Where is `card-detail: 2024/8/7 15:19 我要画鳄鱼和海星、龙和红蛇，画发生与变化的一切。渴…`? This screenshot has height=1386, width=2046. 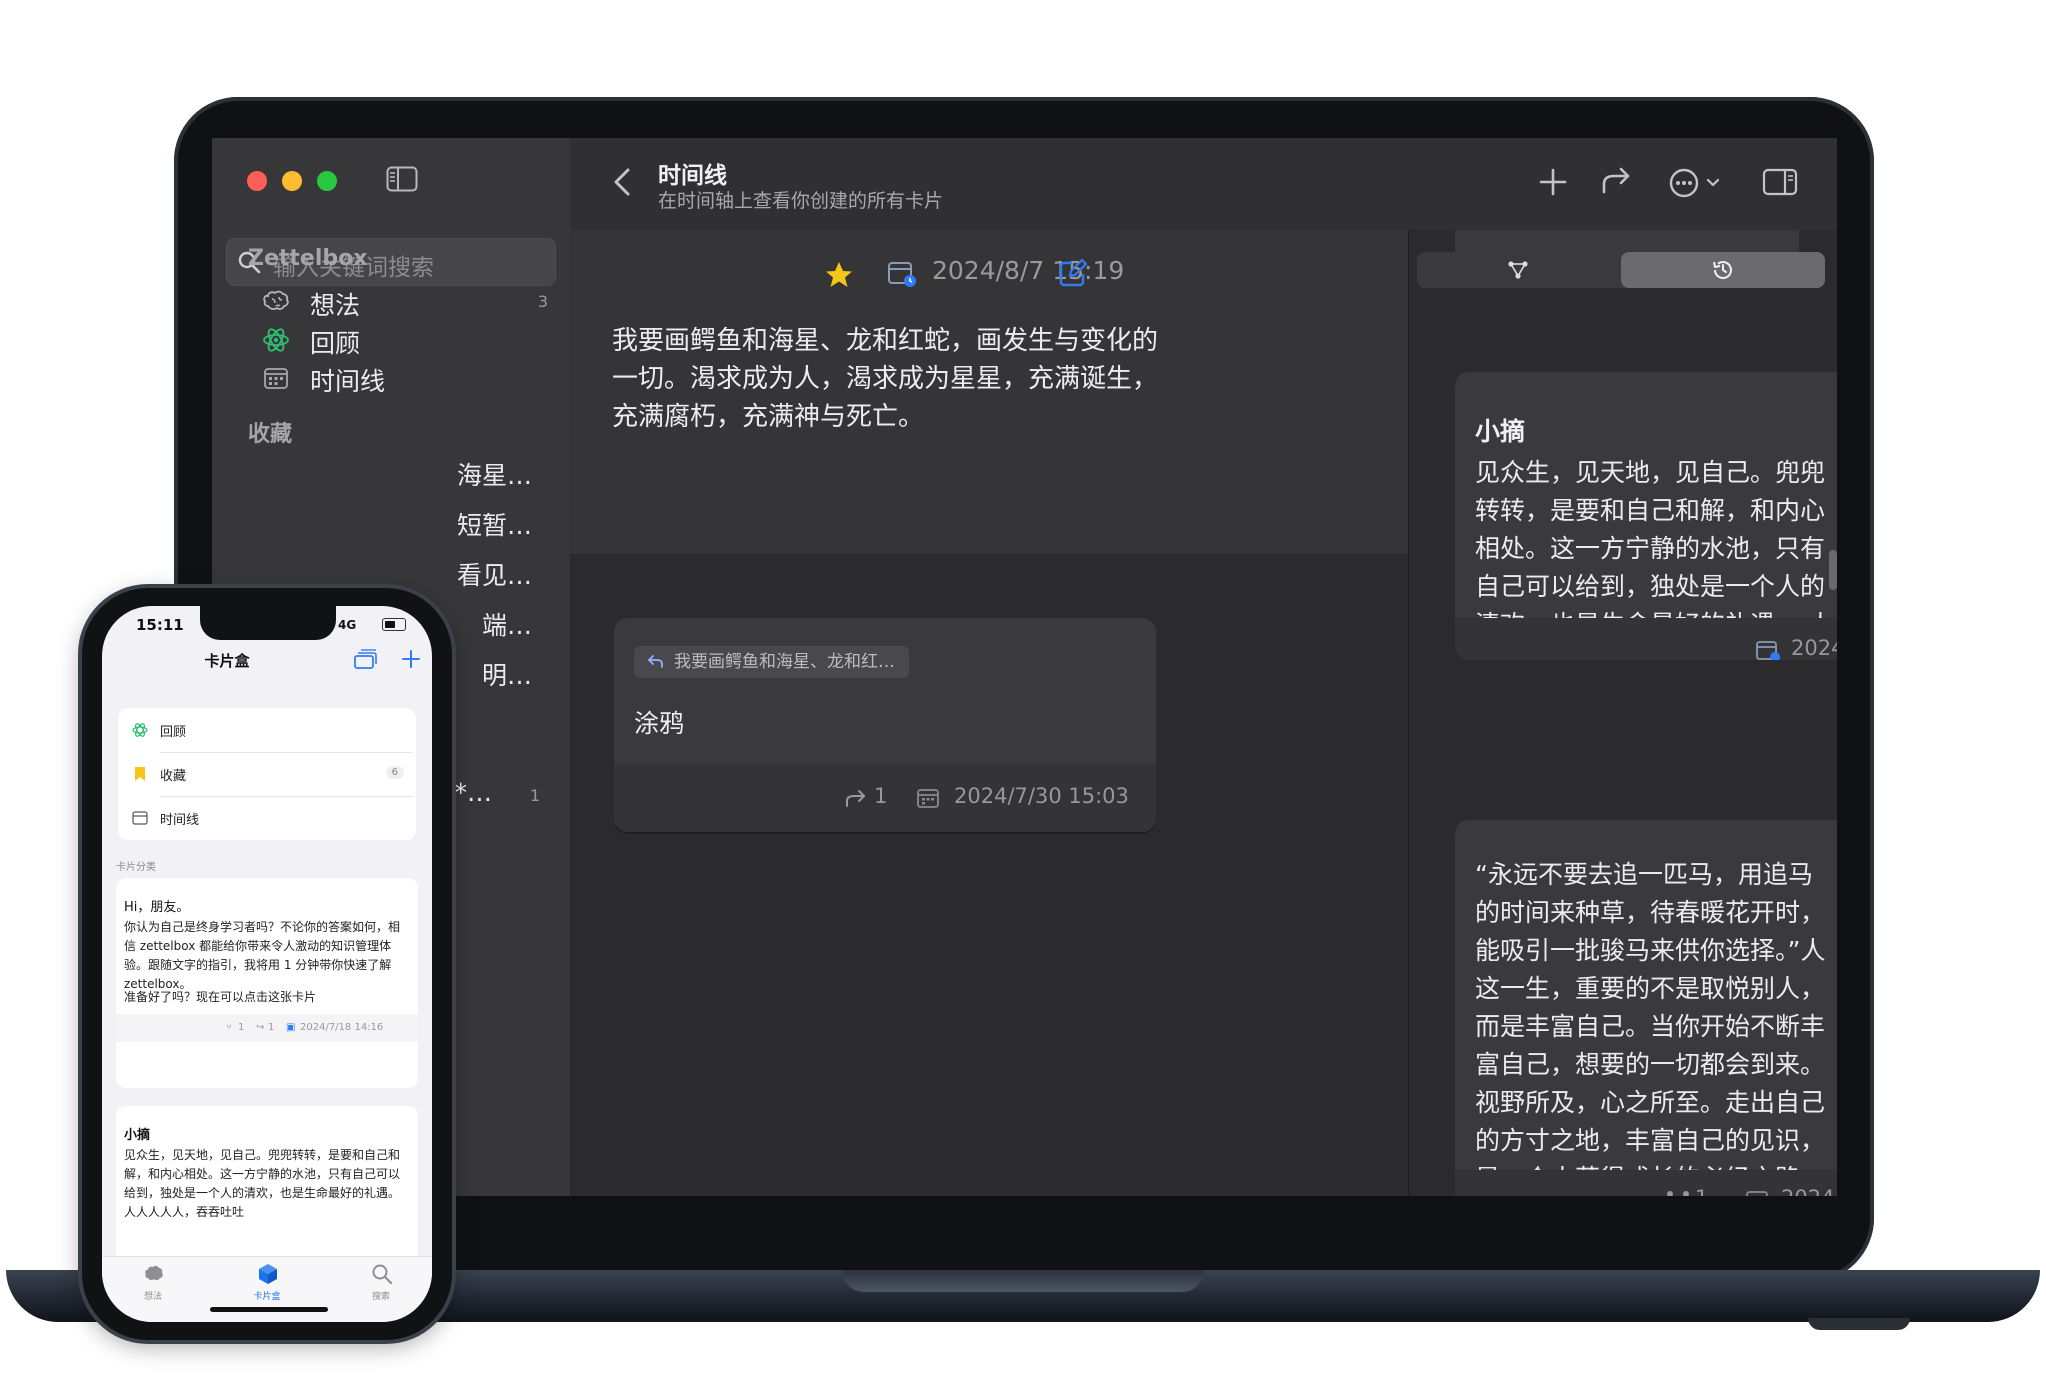
card-detail: 2024/8/7 15:19 我要画鳄鱼和海星、龙和红蛇，画发生与变化的一切。渴… is located at coordinates (989, 392).